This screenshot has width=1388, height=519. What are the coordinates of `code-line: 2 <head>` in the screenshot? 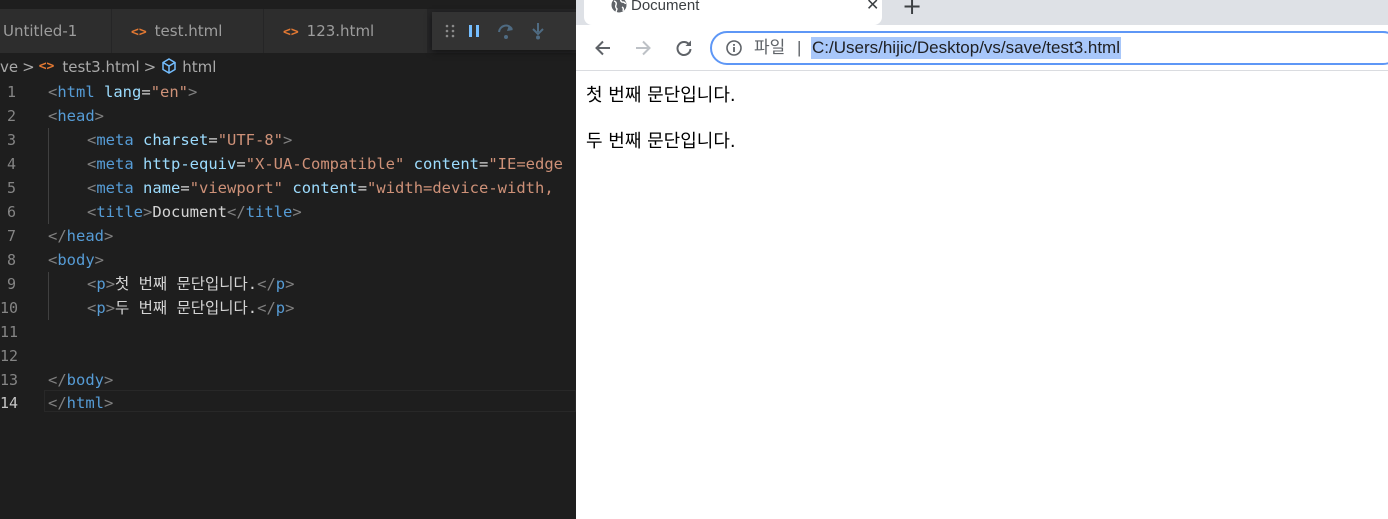 It's located at (288, 116).